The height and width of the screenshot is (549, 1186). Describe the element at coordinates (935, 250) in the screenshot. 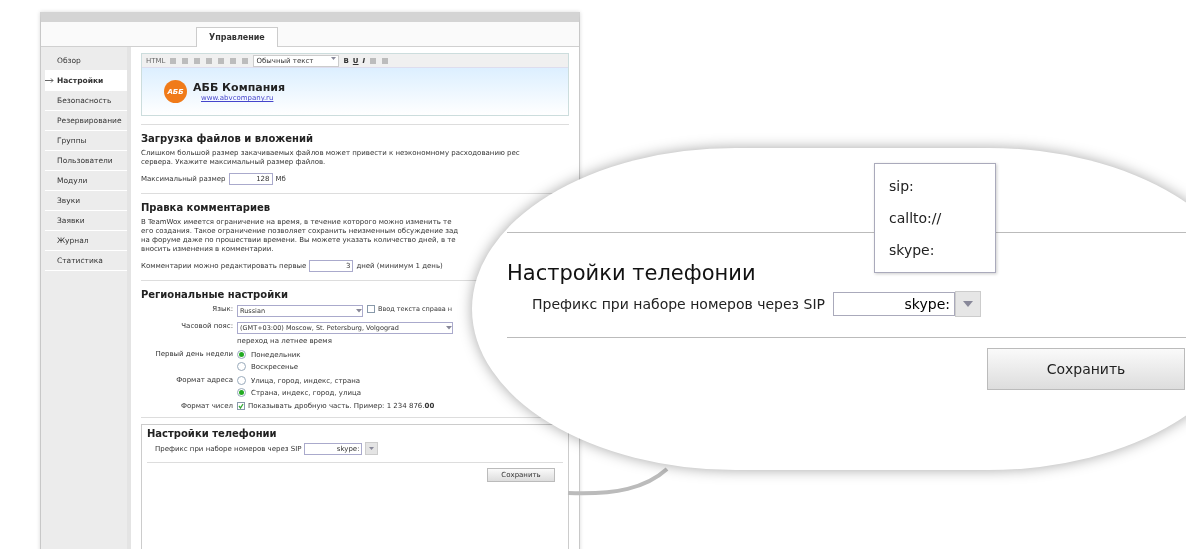

I see `dropdown-option: skype:` at that location.